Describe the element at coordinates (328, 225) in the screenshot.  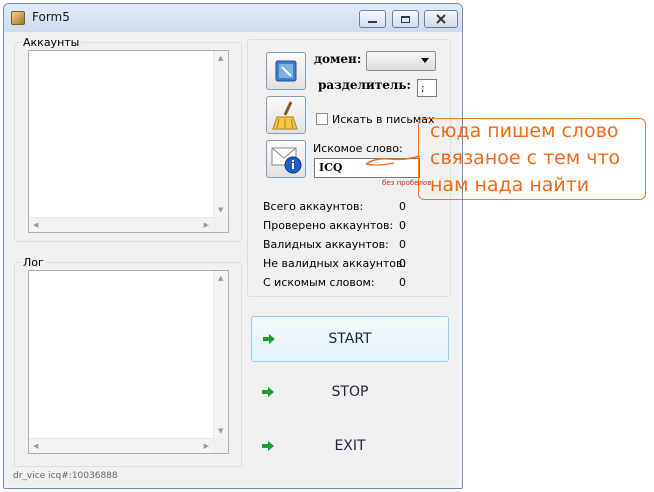
I see `stat-label: Проверено аккаунтов:` at that location.